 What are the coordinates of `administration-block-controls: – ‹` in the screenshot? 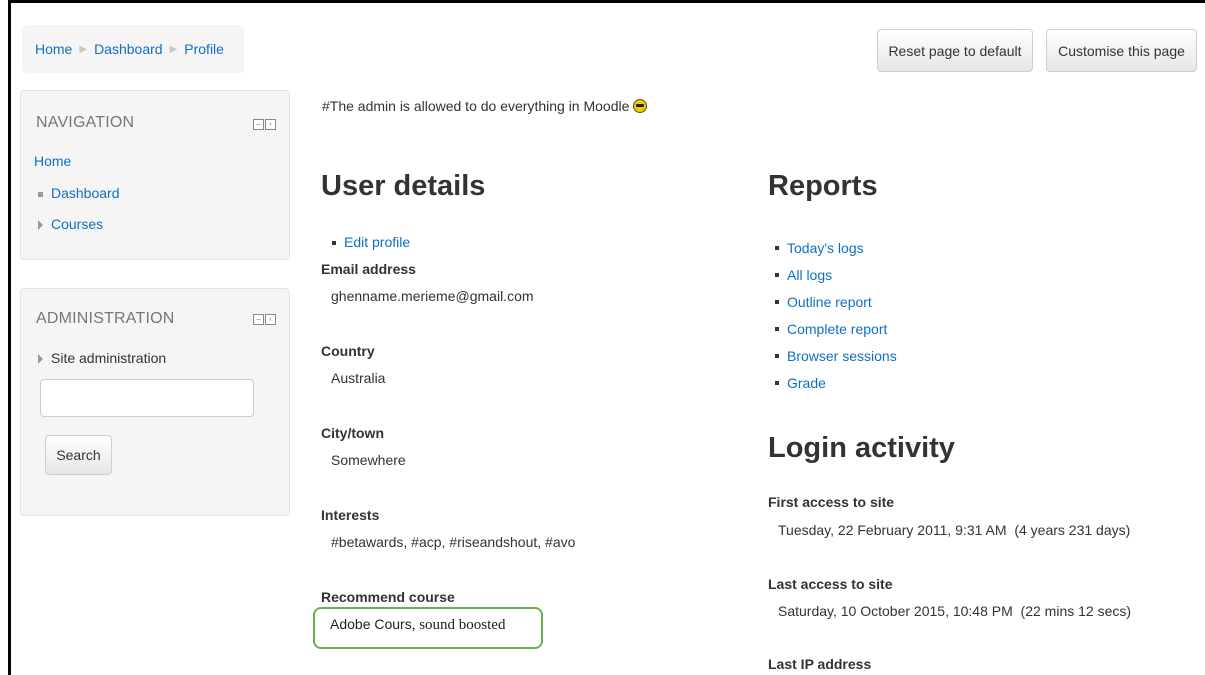 It's located at (264, 319).